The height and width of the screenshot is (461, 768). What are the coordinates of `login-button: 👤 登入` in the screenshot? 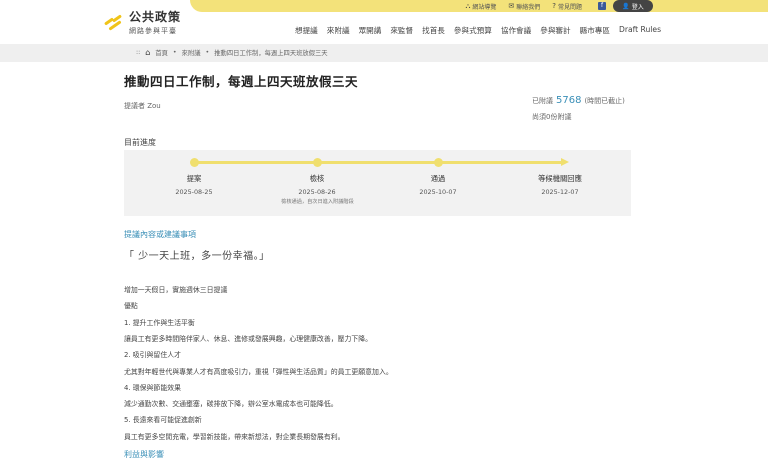 It's located at (633, 6).